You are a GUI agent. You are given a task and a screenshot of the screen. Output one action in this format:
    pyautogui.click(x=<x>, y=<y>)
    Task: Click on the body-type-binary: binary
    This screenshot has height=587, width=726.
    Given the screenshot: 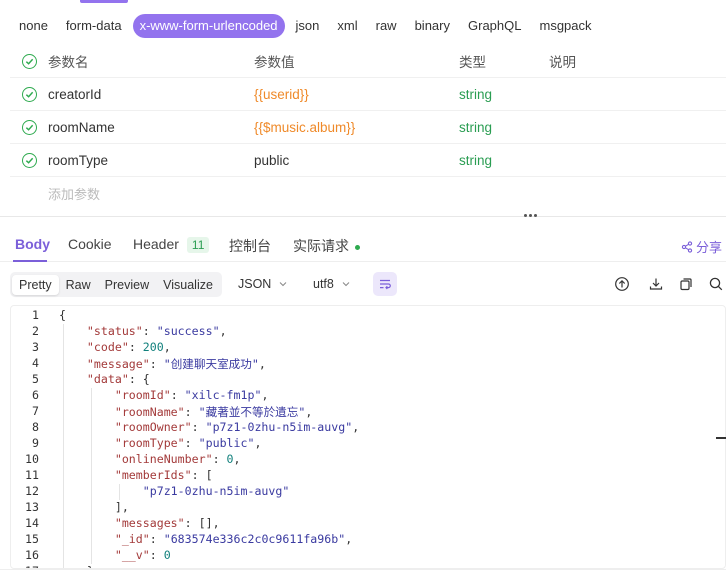 What is the action you would take?
    pyautogui.click(x=432, y=26)
    